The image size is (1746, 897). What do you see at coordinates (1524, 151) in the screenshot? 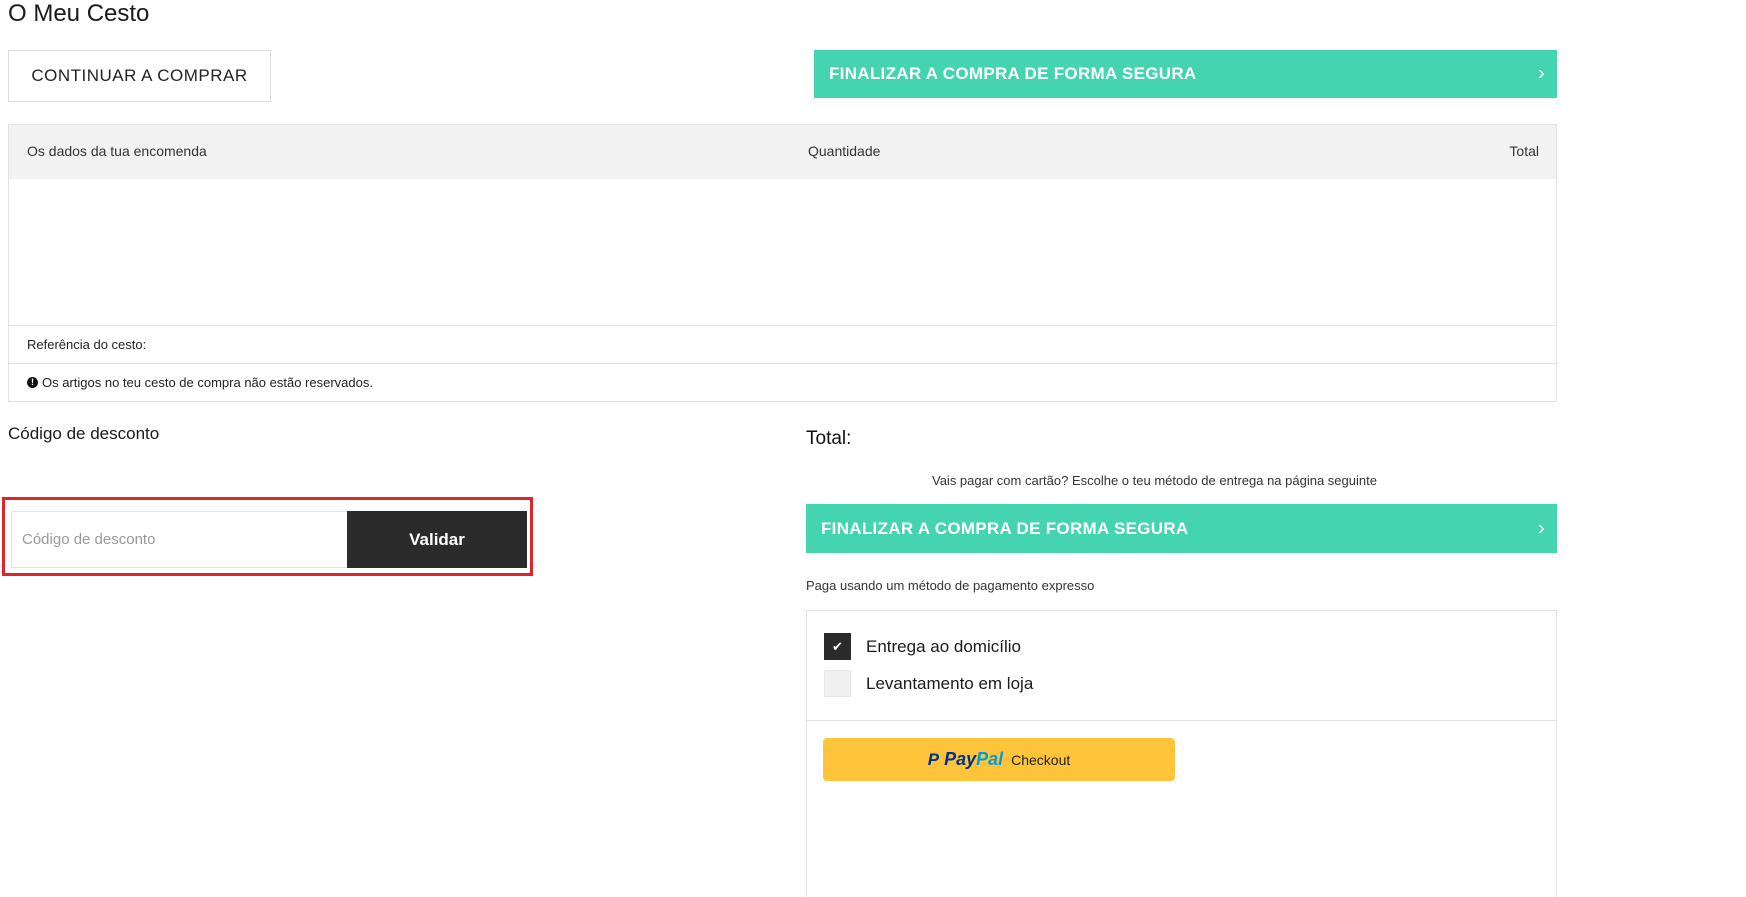
I see `column-header-total: Total` at bounding box center [1524, 151].